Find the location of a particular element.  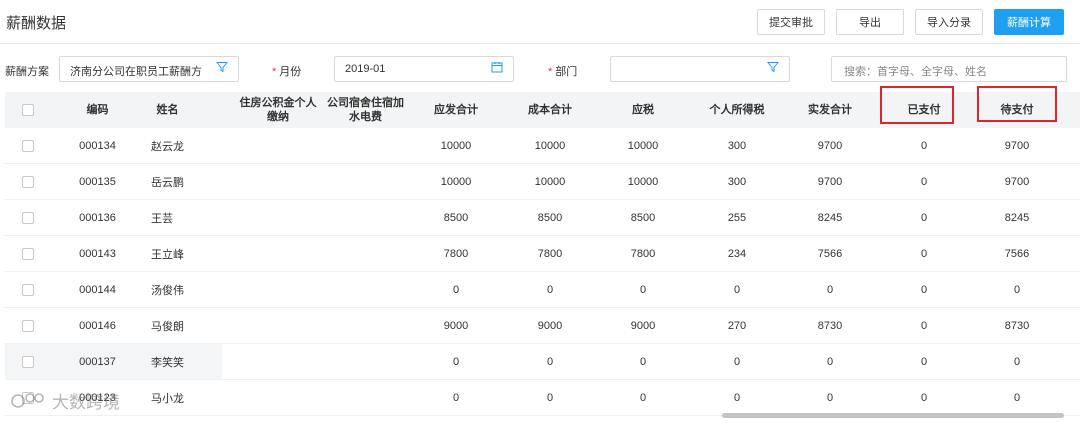

col-cost: 成本合计 is located at coordinates (550, 110).